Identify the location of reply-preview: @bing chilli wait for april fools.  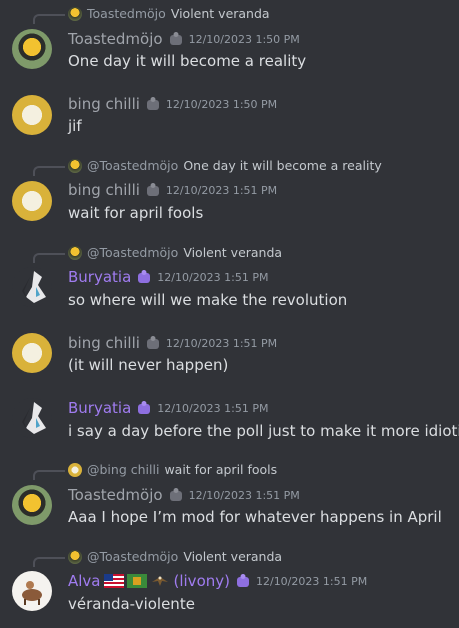
(172, 469).